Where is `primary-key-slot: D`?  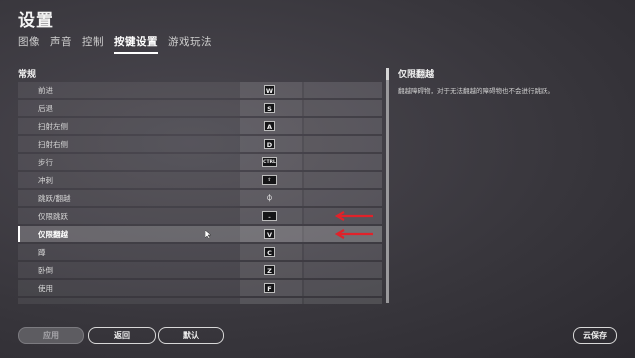
primary-key-slot: D is located at coordinates (271, 144).